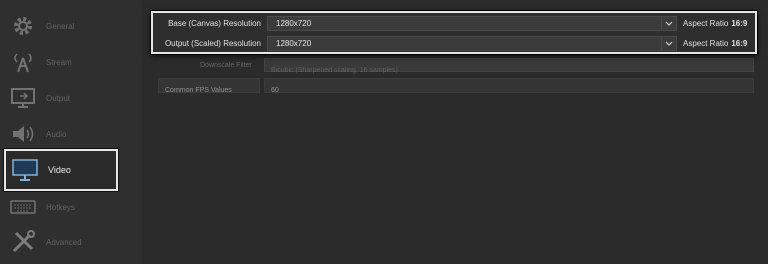  Describe the element at coordinates (739, 43) in the screenshot. I see `output-aspect-value: 16:9` at that location.